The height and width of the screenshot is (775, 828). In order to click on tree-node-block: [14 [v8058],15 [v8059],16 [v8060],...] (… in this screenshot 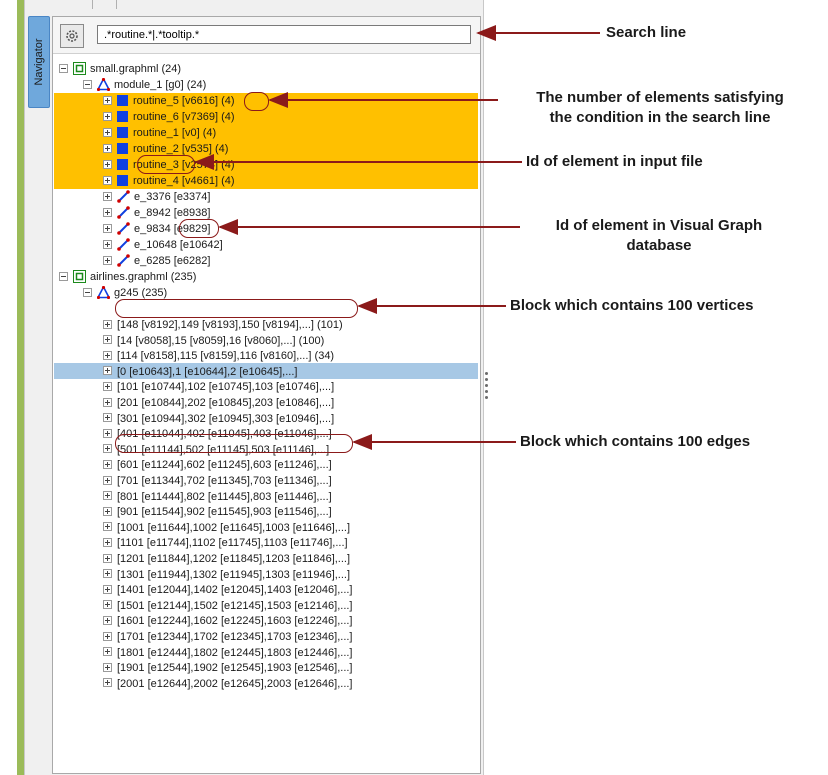, I will do `click(213, 341)`.